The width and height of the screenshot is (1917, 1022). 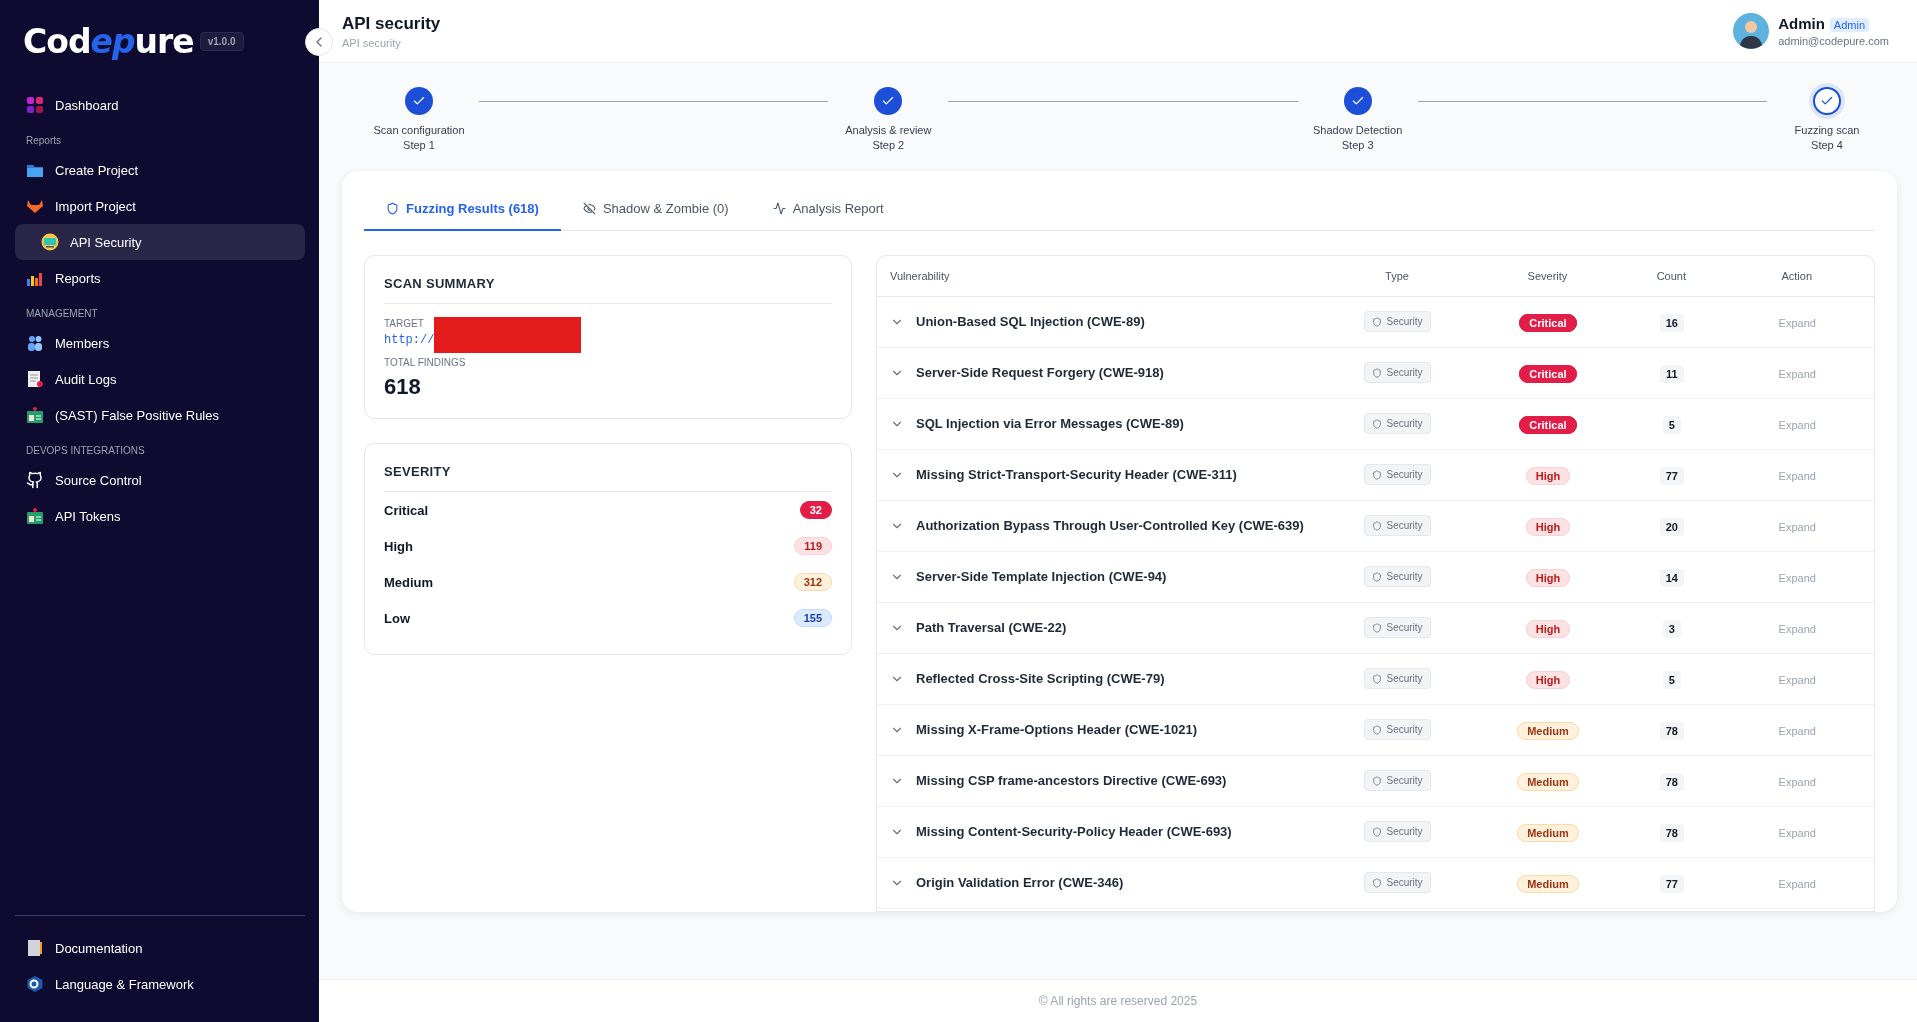 I want to click on section-heading: MANAGEMENT, so click(x=62, y=313).